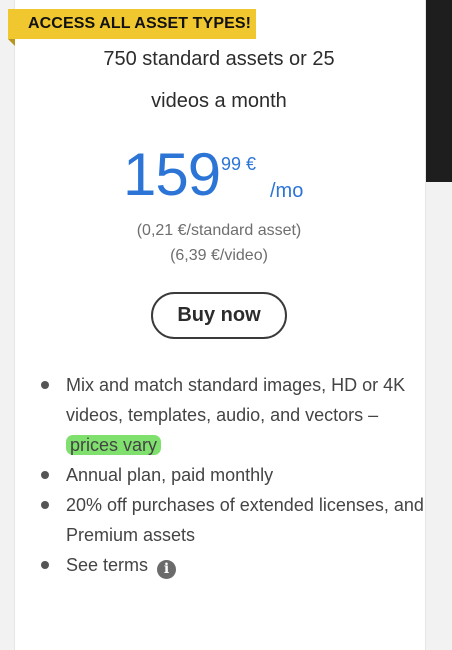 This screenshot has height=650, width=452. What do you see at coordinates (167, 569) in the screenshot?
I see `info-icon: i` at bounding box center [167, 569].